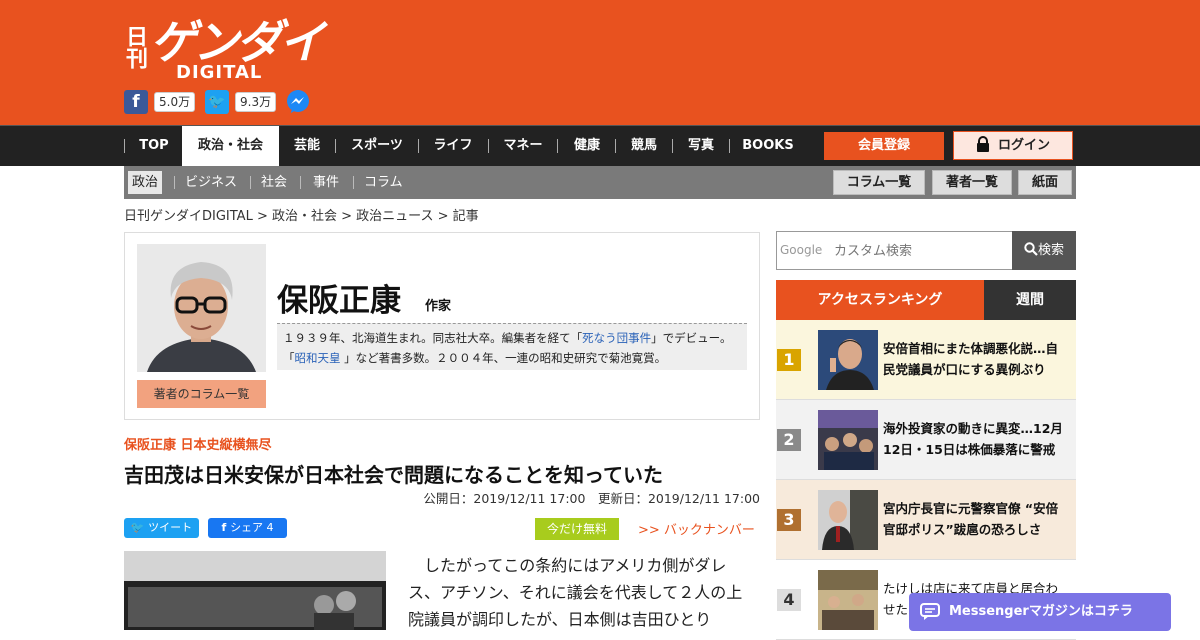 This screenshot has width=1200, height=640. Describe the element at coordinates (274, 182) in the screenshot. I see `subnav-society: 社会` at that location.